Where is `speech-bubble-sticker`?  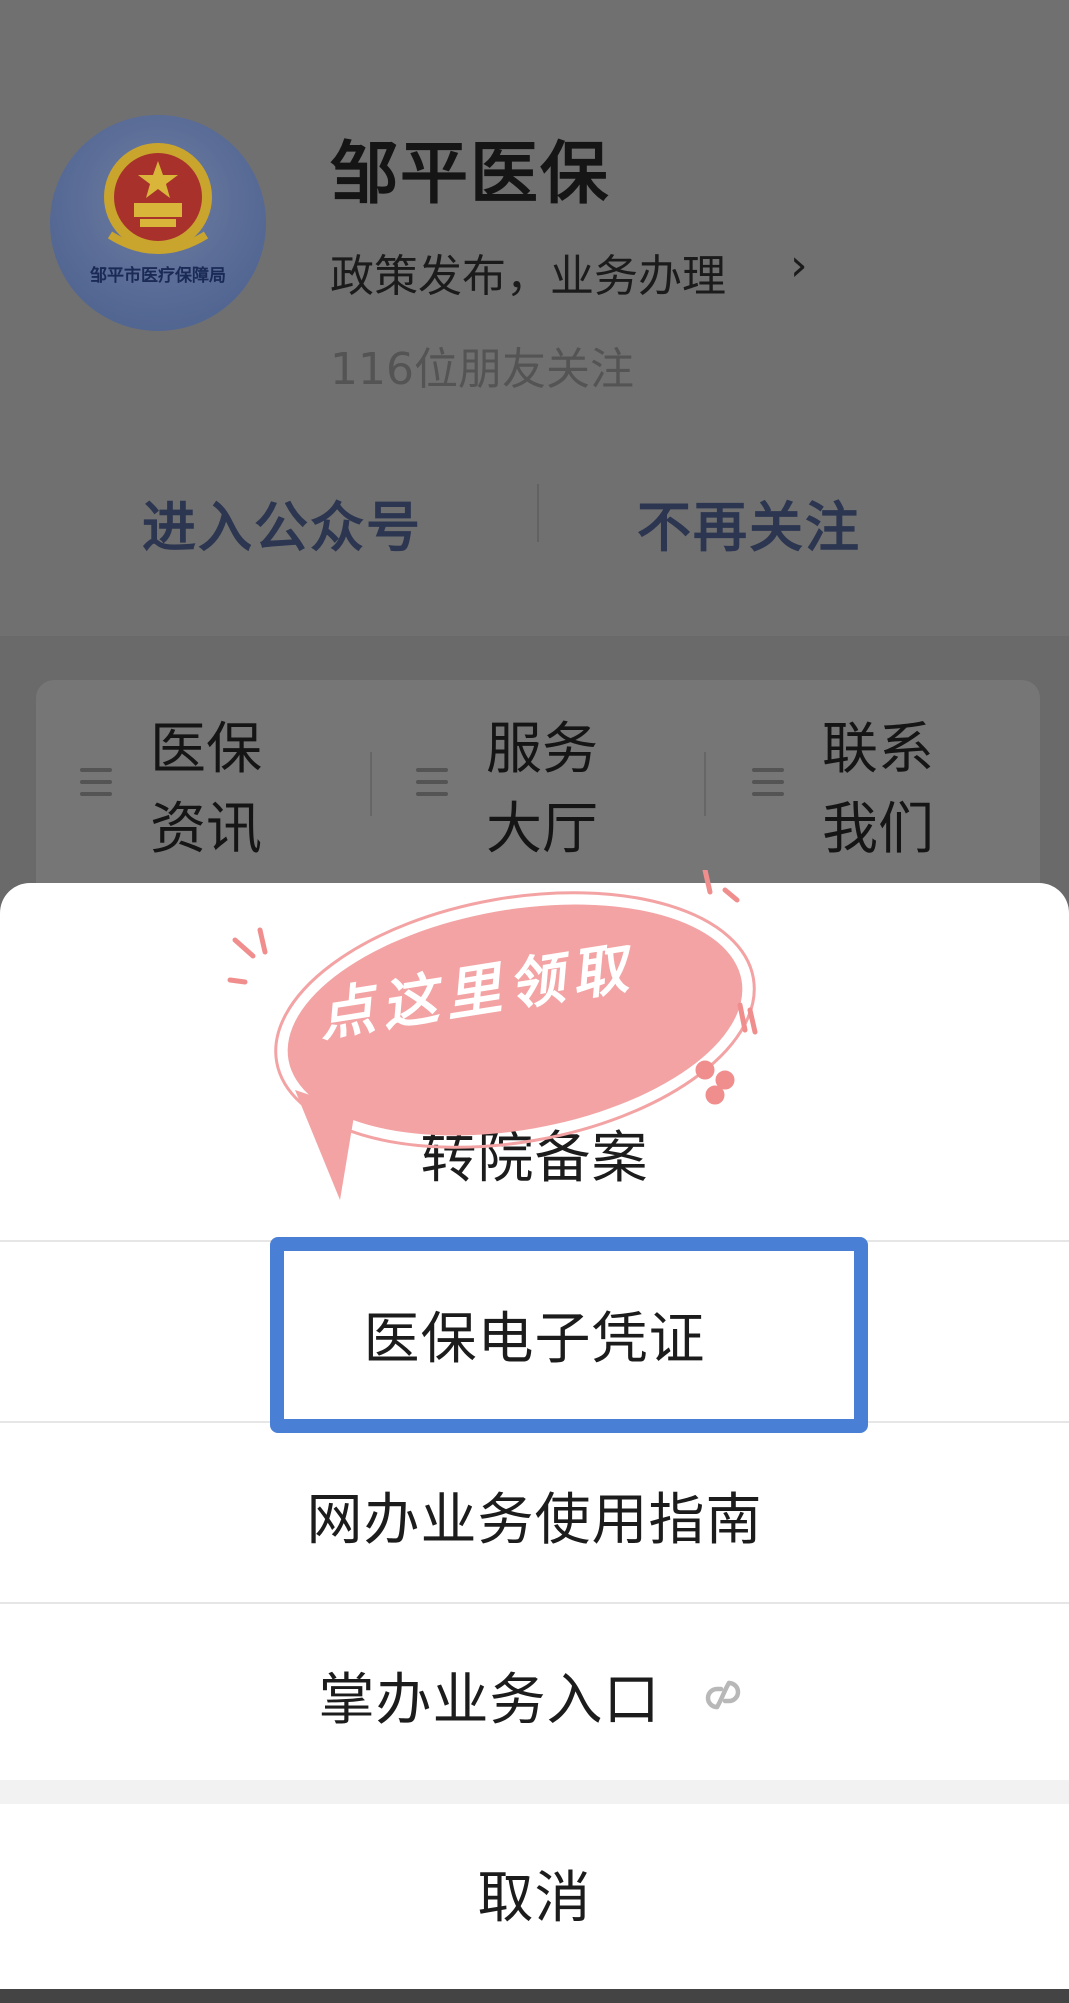
speech-bubble-sticker is located at coordinates (492, 1035).